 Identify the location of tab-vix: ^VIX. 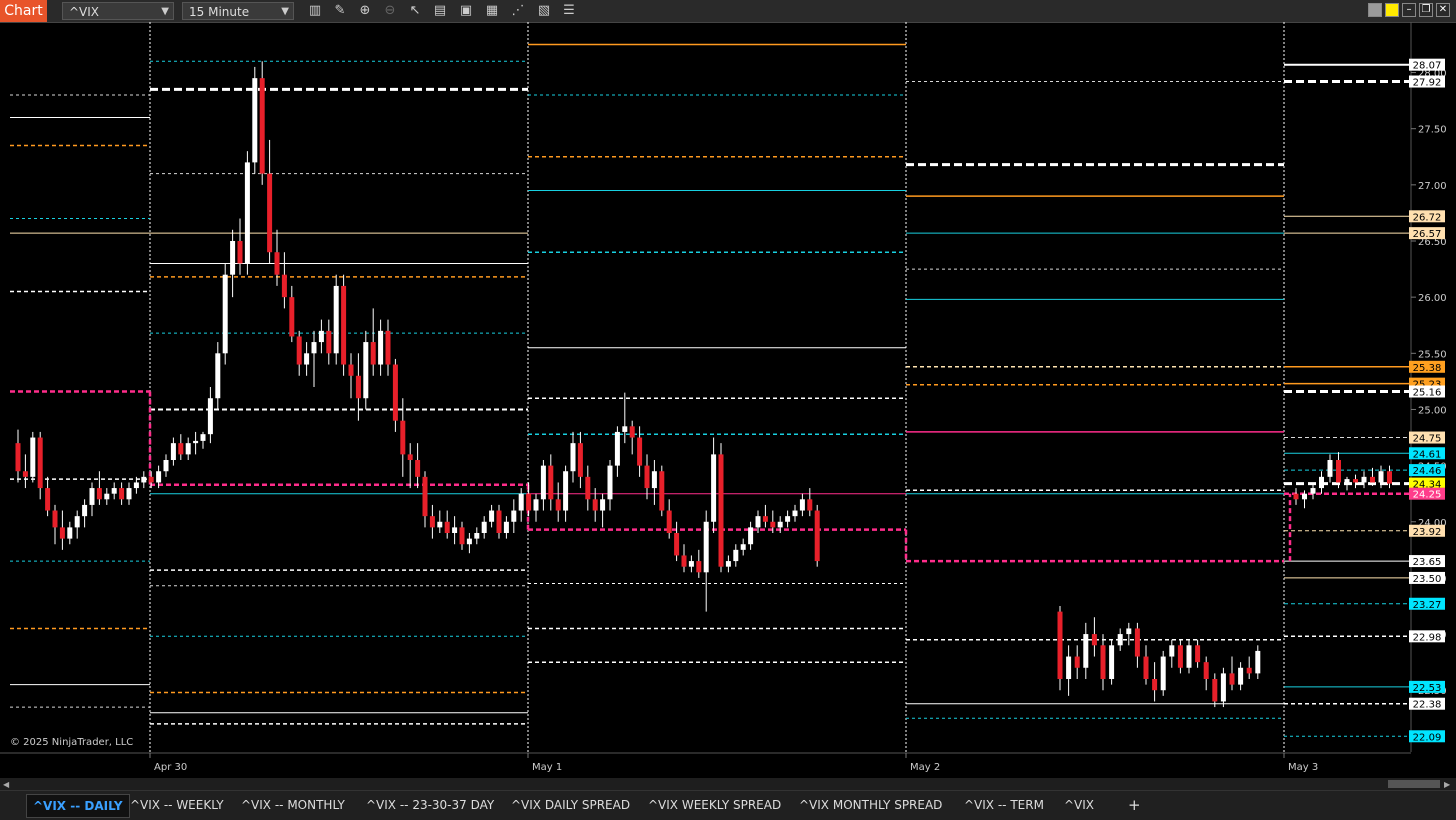
(1079, 805).